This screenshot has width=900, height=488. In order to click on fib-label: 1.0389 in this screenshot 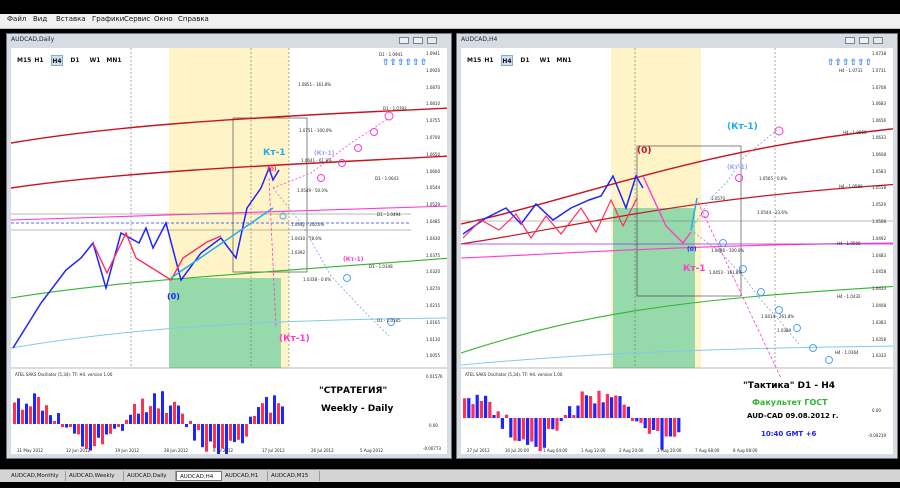, I will do `click(784, 330)`.